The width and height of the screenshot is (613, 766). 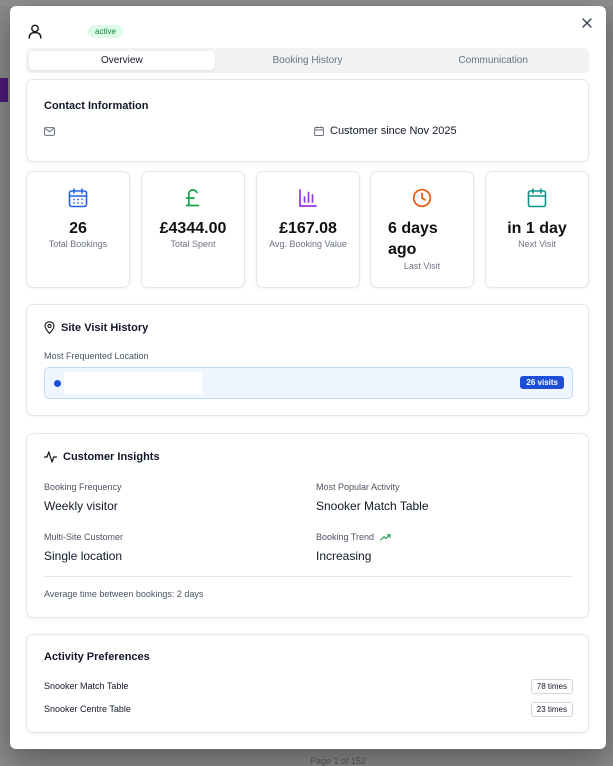 I want to click on close-button, so click(x=587, y=23).